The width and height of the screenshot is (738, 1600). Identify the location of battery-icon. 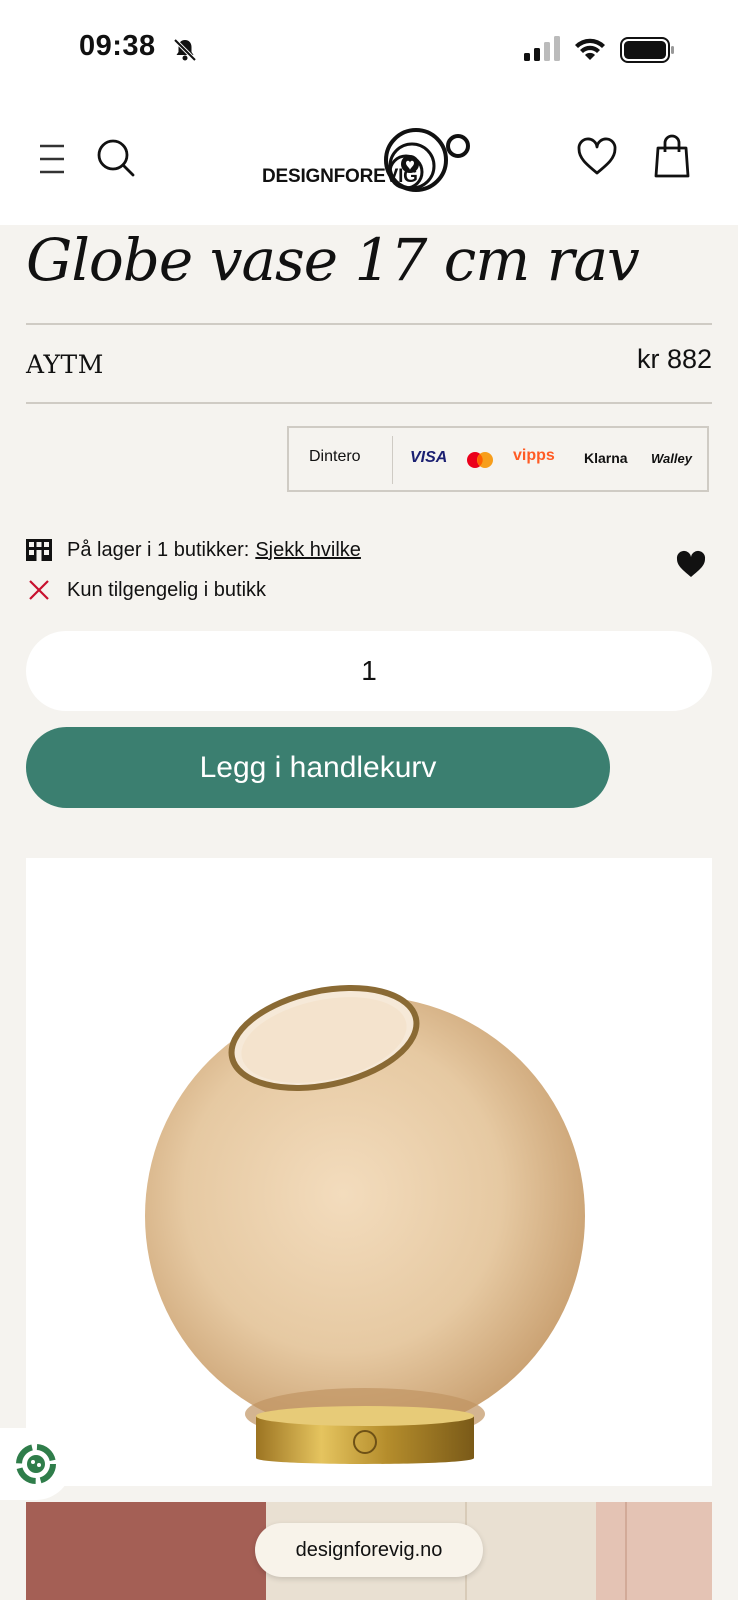
(647, 50).